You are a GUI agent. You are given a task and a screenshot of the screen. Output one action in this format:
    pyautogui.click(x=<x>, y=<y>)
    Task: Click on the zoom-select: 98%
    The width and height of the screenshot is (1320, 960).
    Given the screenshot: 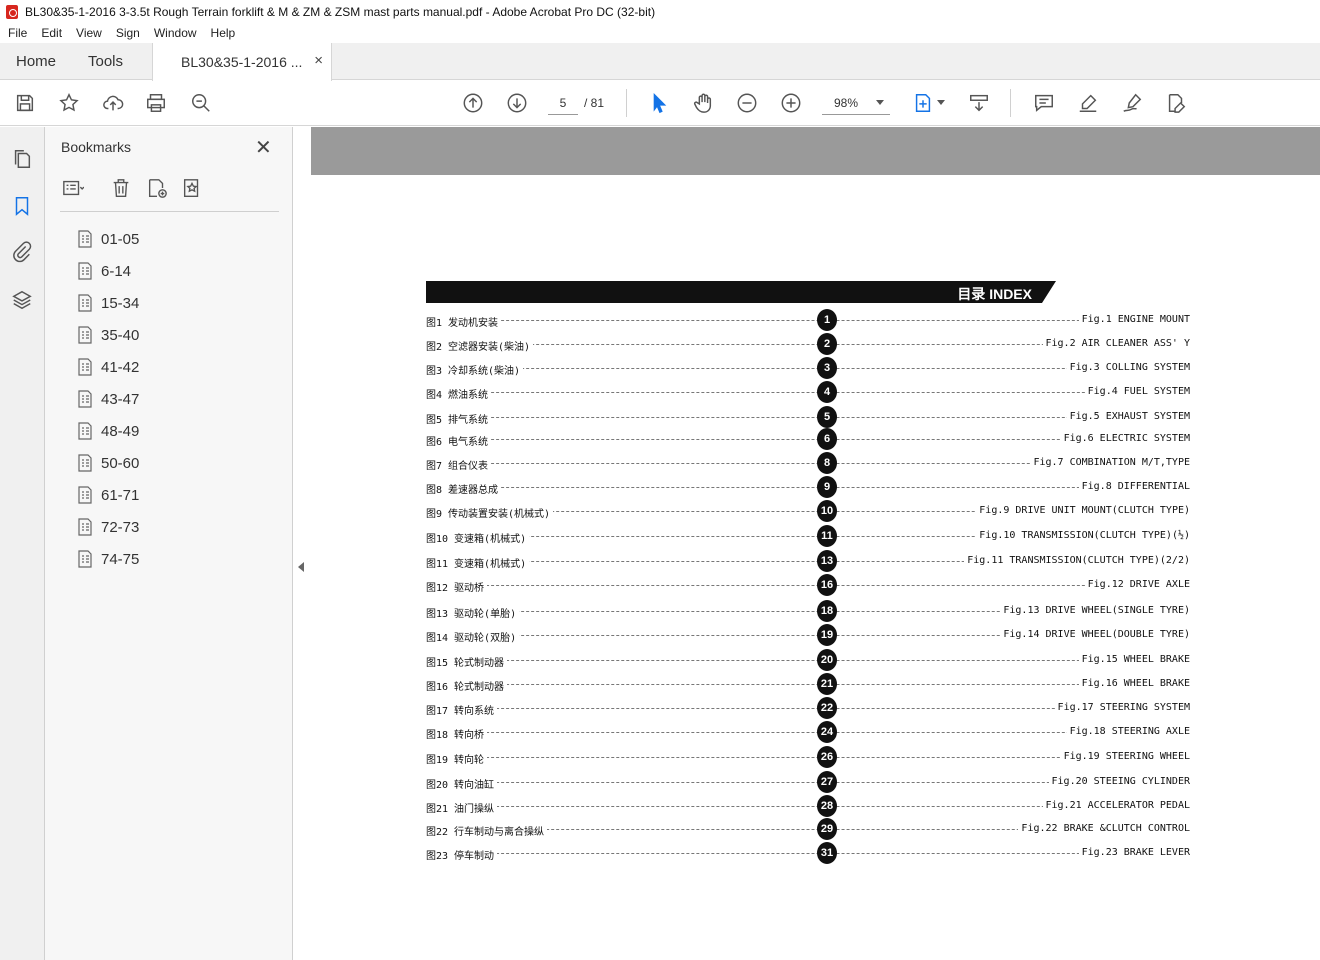 What is the action you would take?
    pyautogui.click(x=856, y=103)
    